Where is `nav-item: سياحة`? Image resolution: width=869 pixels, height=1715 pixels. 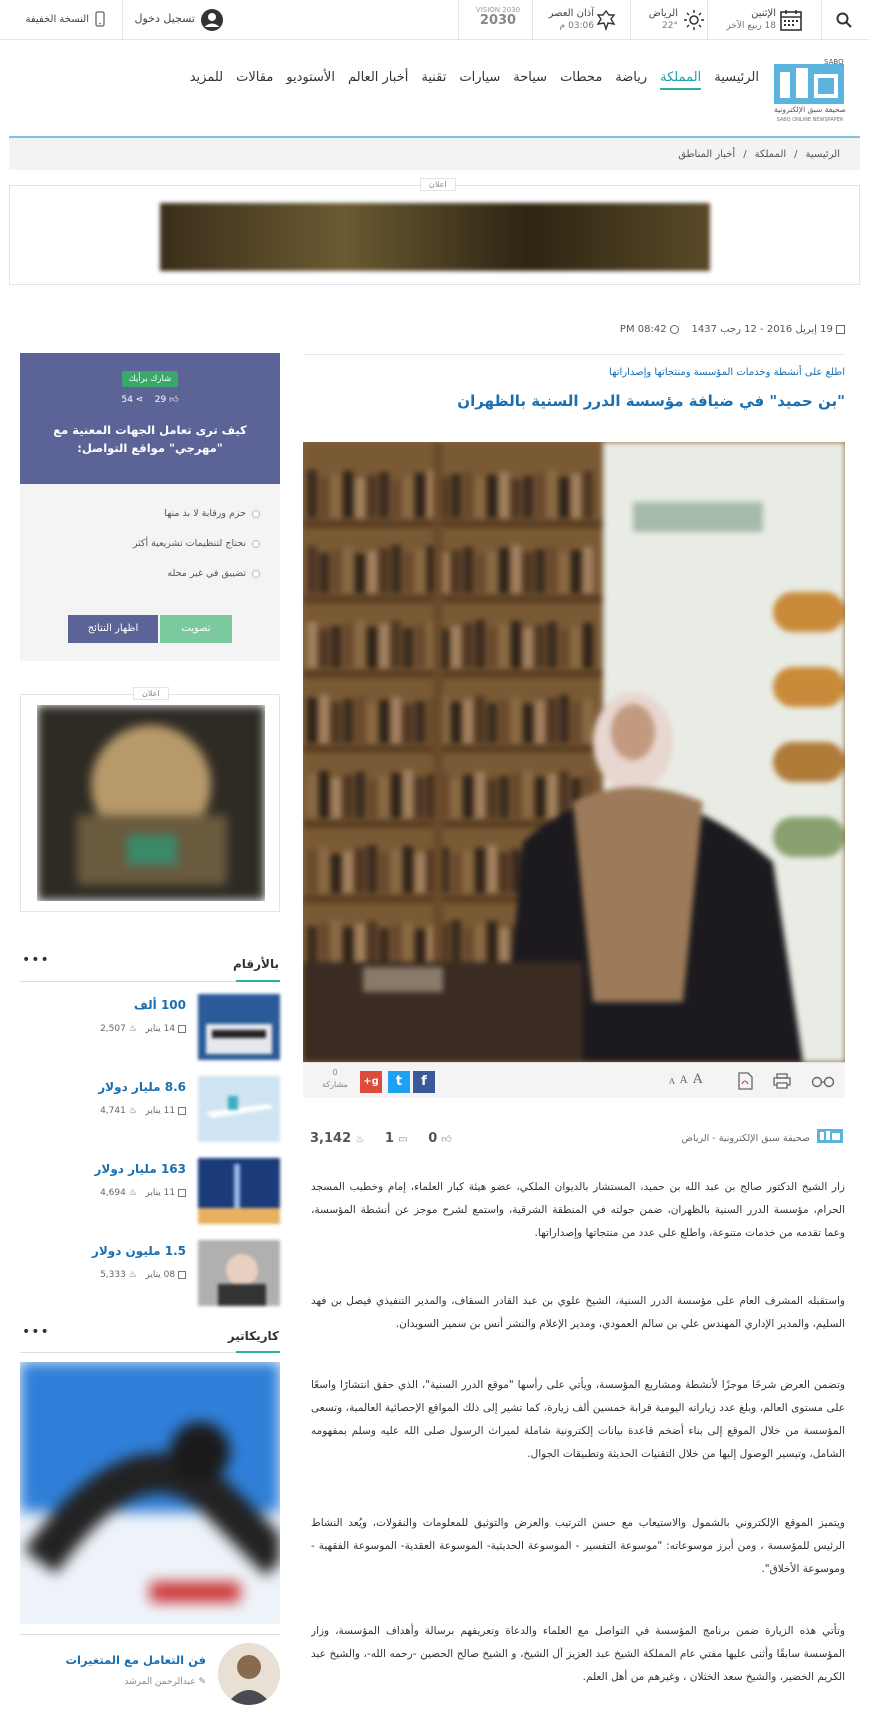
nav-item: سياحة is located at coordinates (530, 80).